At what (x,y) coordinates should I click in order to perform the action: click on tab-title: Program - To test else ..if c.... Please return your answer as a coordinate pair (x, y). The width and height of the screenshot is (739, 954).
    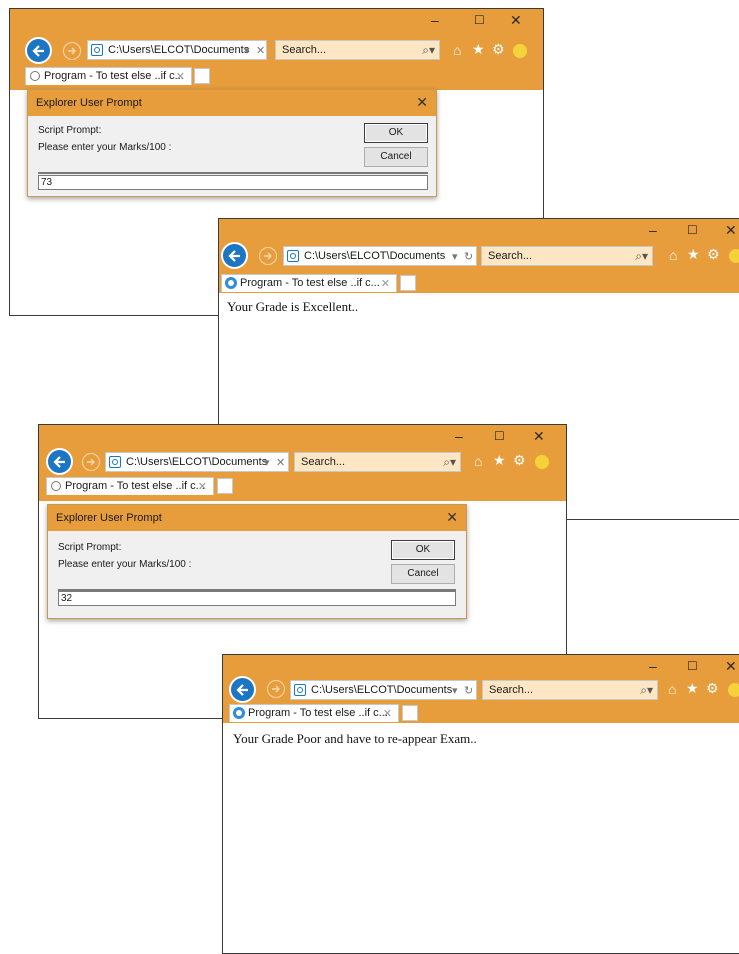
    Looking at the image, I should click on (318, 713).